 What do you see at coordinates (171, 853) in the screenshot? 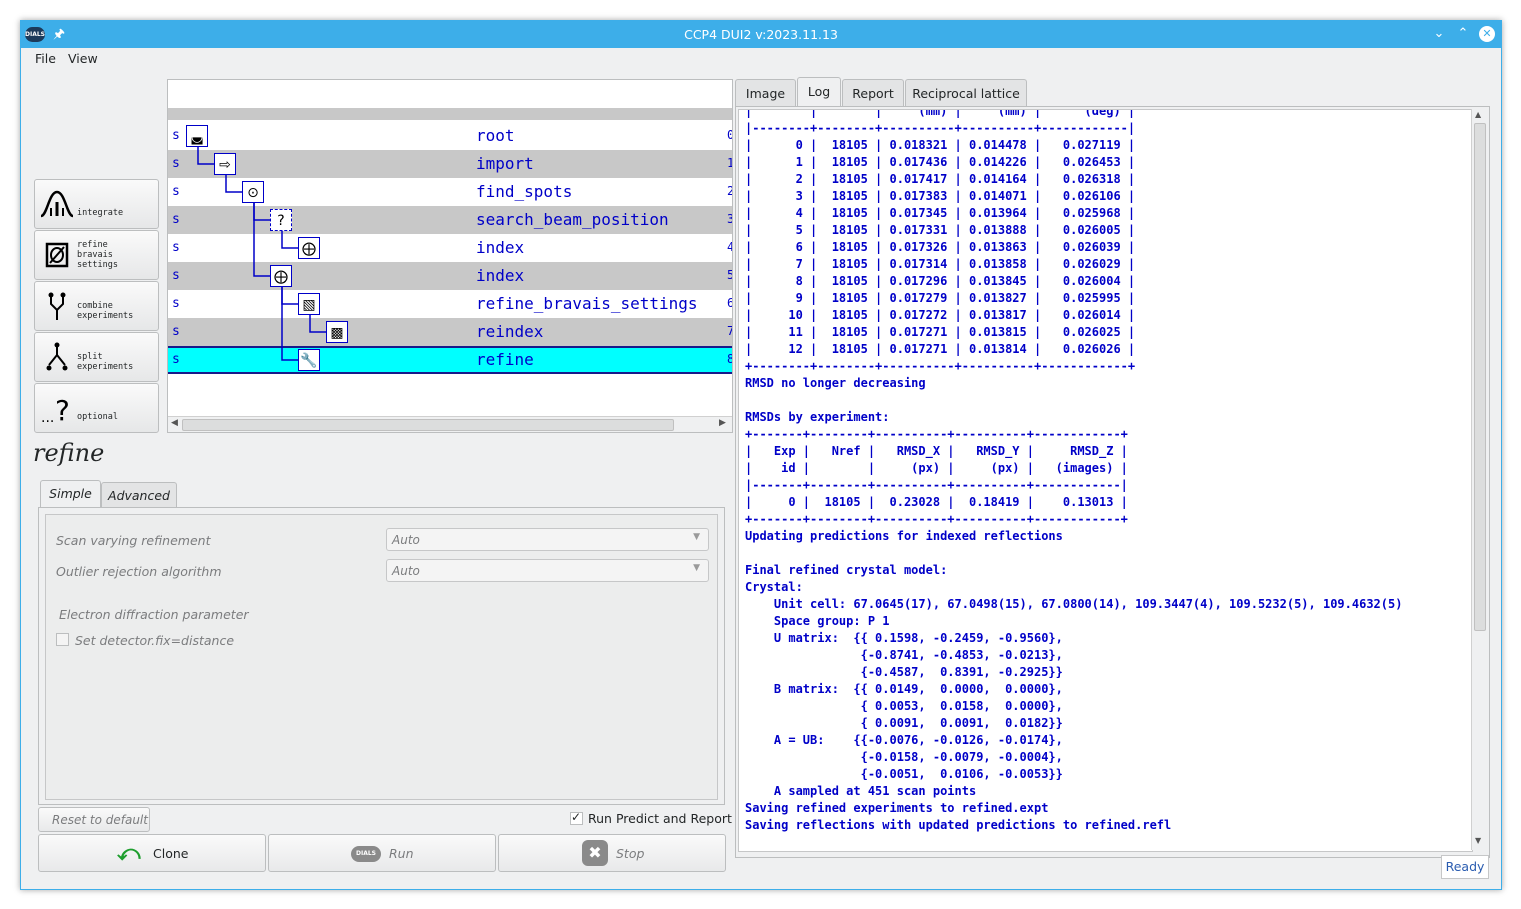
I see `clone-label: Clone` at bounding box center [171, 853].